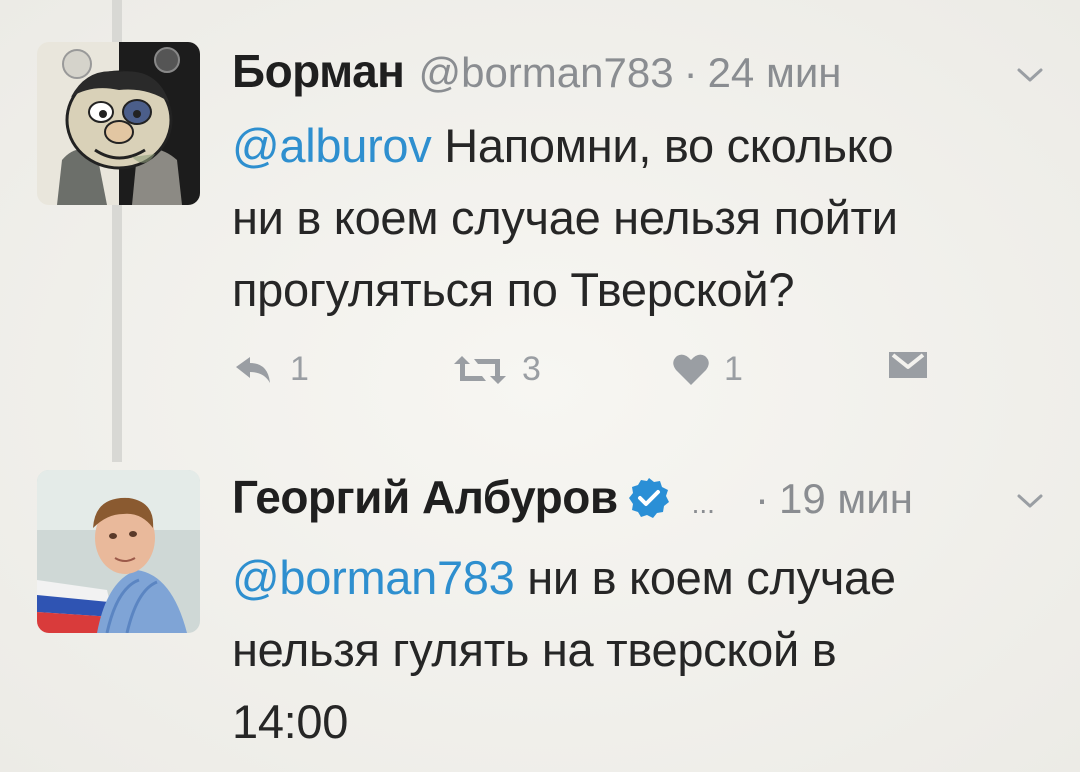 This screenshot has height=772, width=1080. What do you see at coordinates (775, 73) in the screenshot?
I see `tweet-timestamp: 24 мин` at bounding box center [775, 73].